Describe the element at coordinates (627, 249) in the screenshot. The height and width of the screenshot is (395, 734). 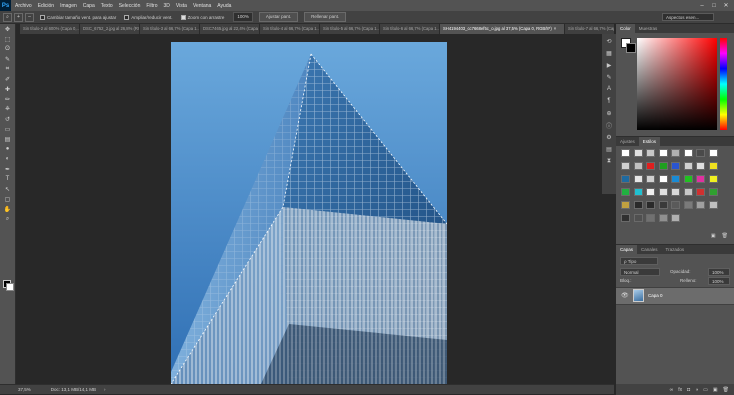
I see `tab-layers: Capas` at that location.